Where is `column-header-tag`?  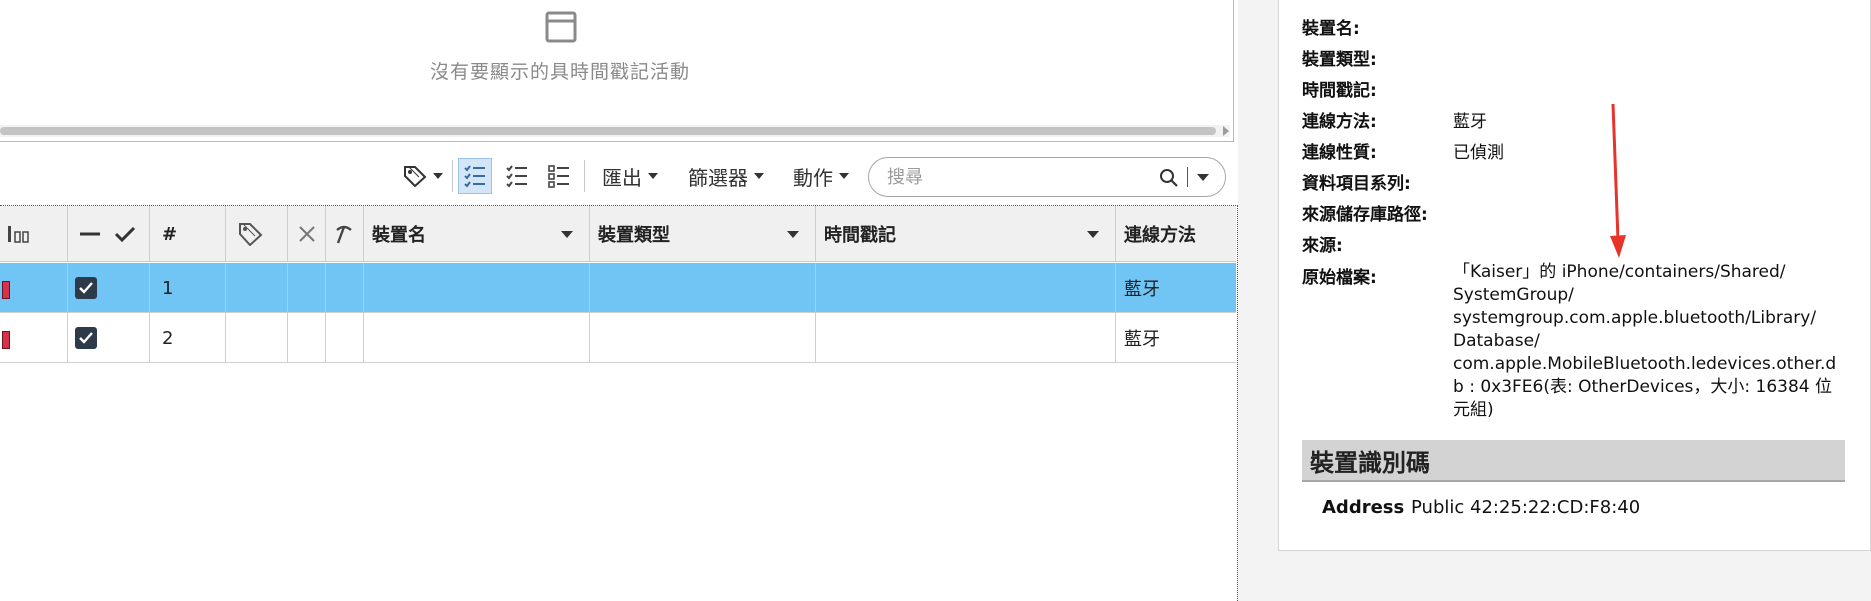
column-header-tag is located at coordinates (257, 234).